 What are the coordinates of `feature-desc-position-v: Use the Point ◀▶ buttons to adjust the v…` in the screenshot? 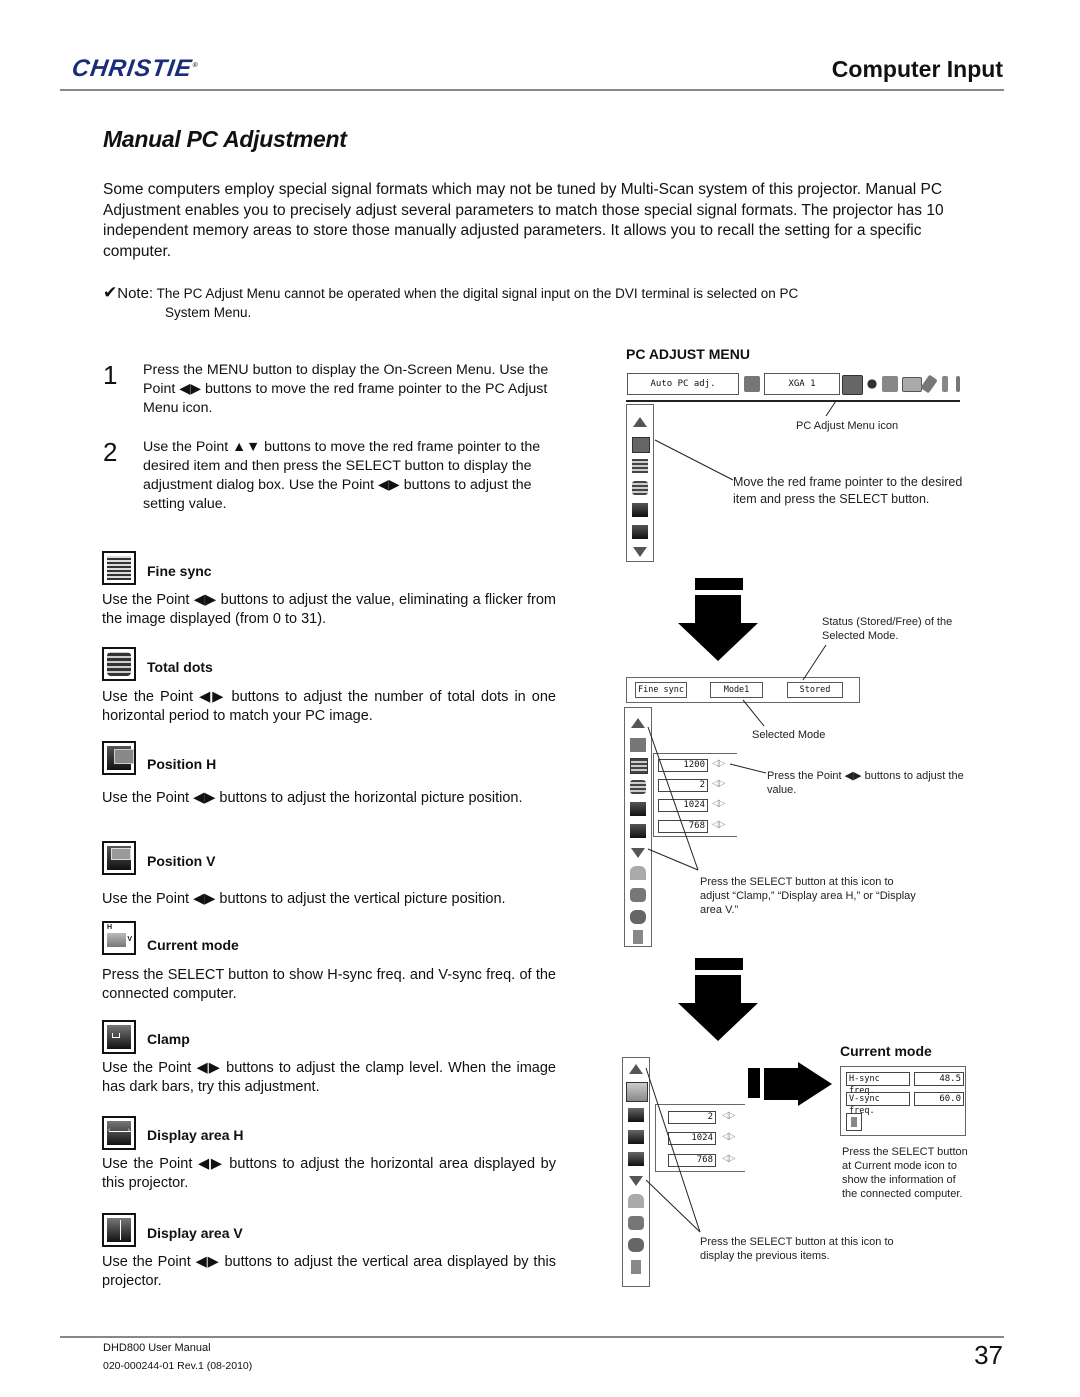 It's located at (304, 899).